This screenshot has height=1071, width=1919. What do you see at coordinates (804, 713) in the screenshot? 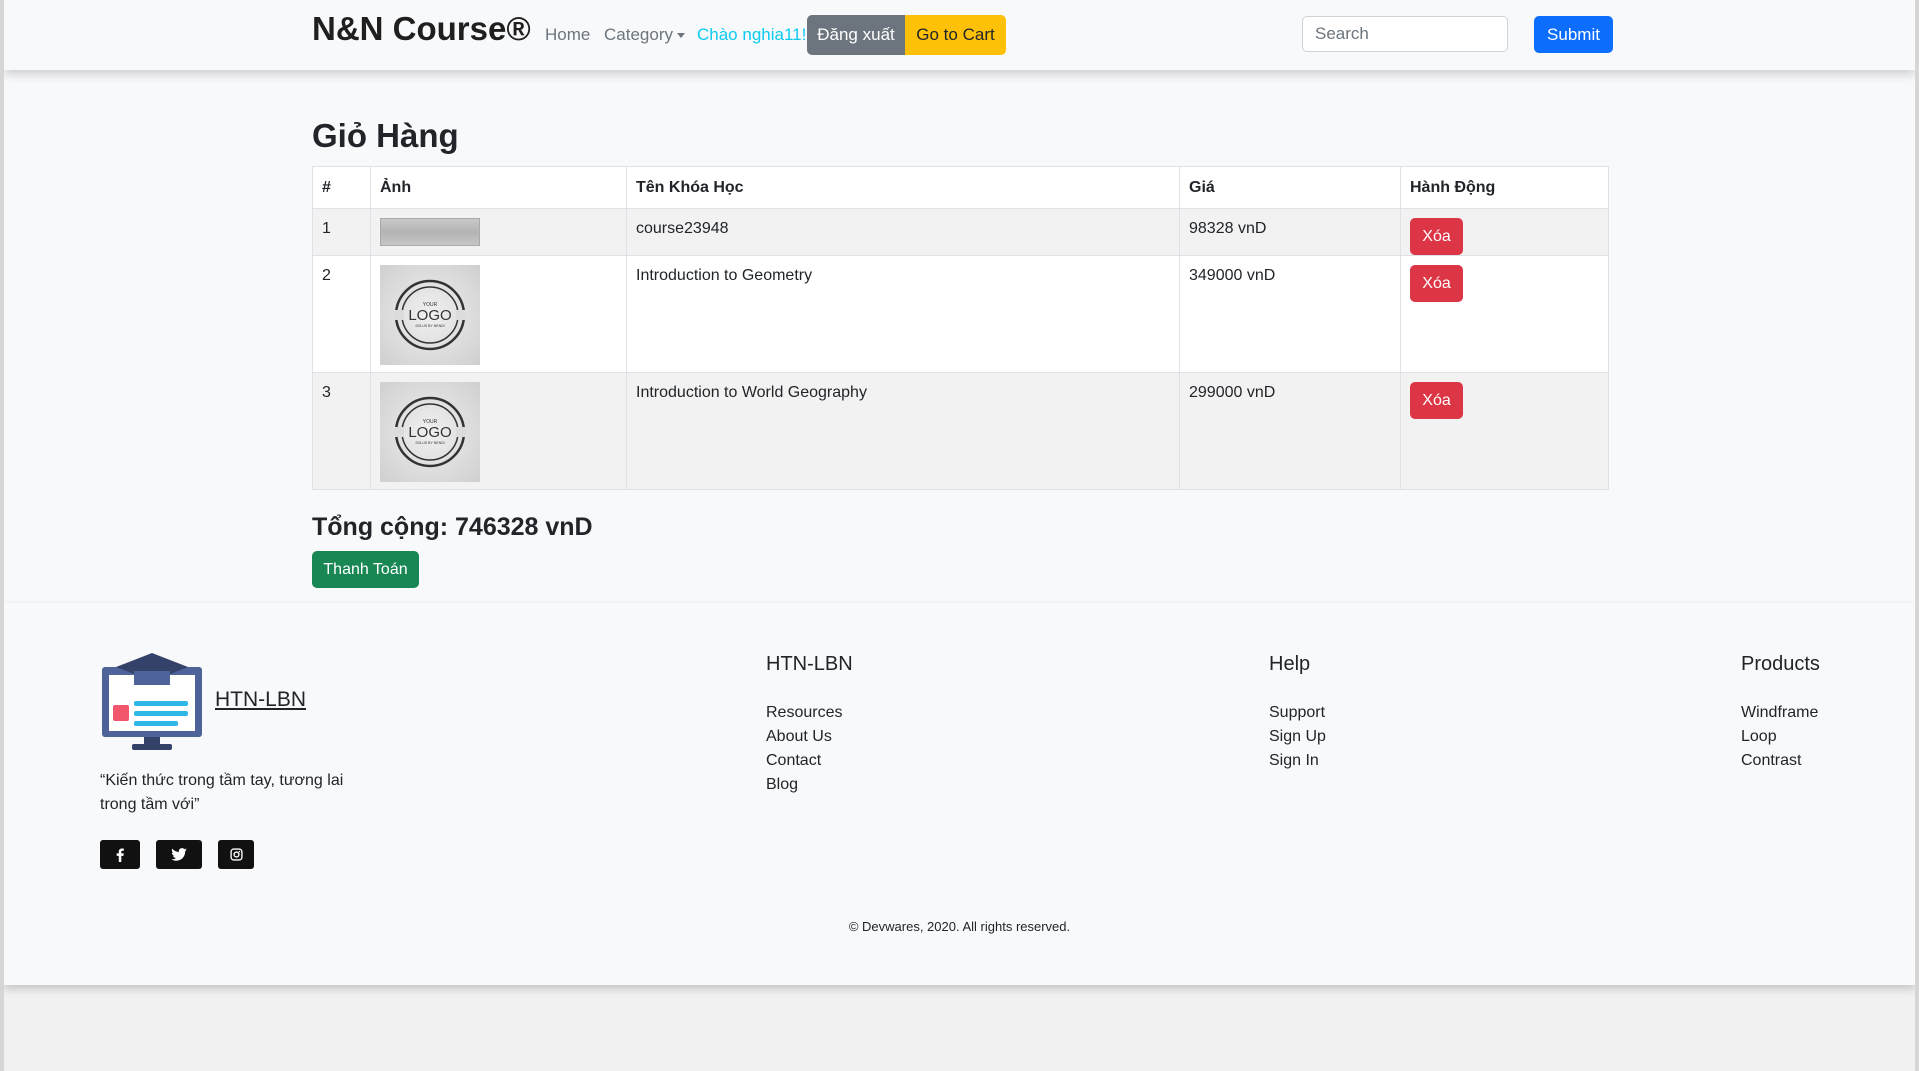
I see `footer-link-resources: Resources` at bounding box center [804, 713].